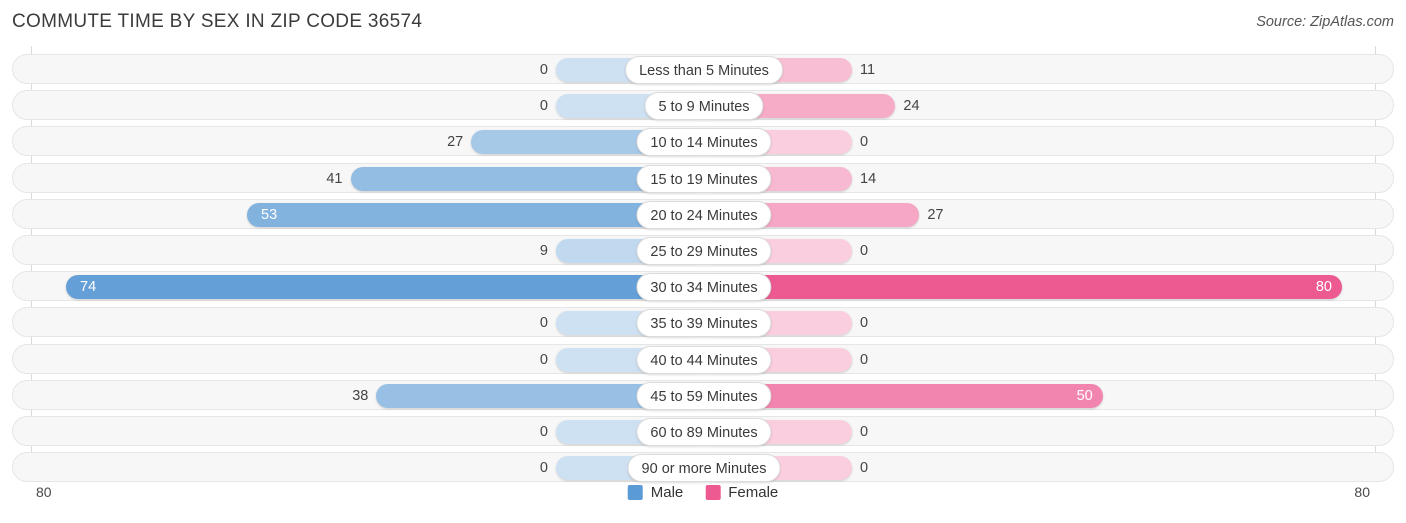  I want to click on bar-value-male: 27, so click(455, 142).